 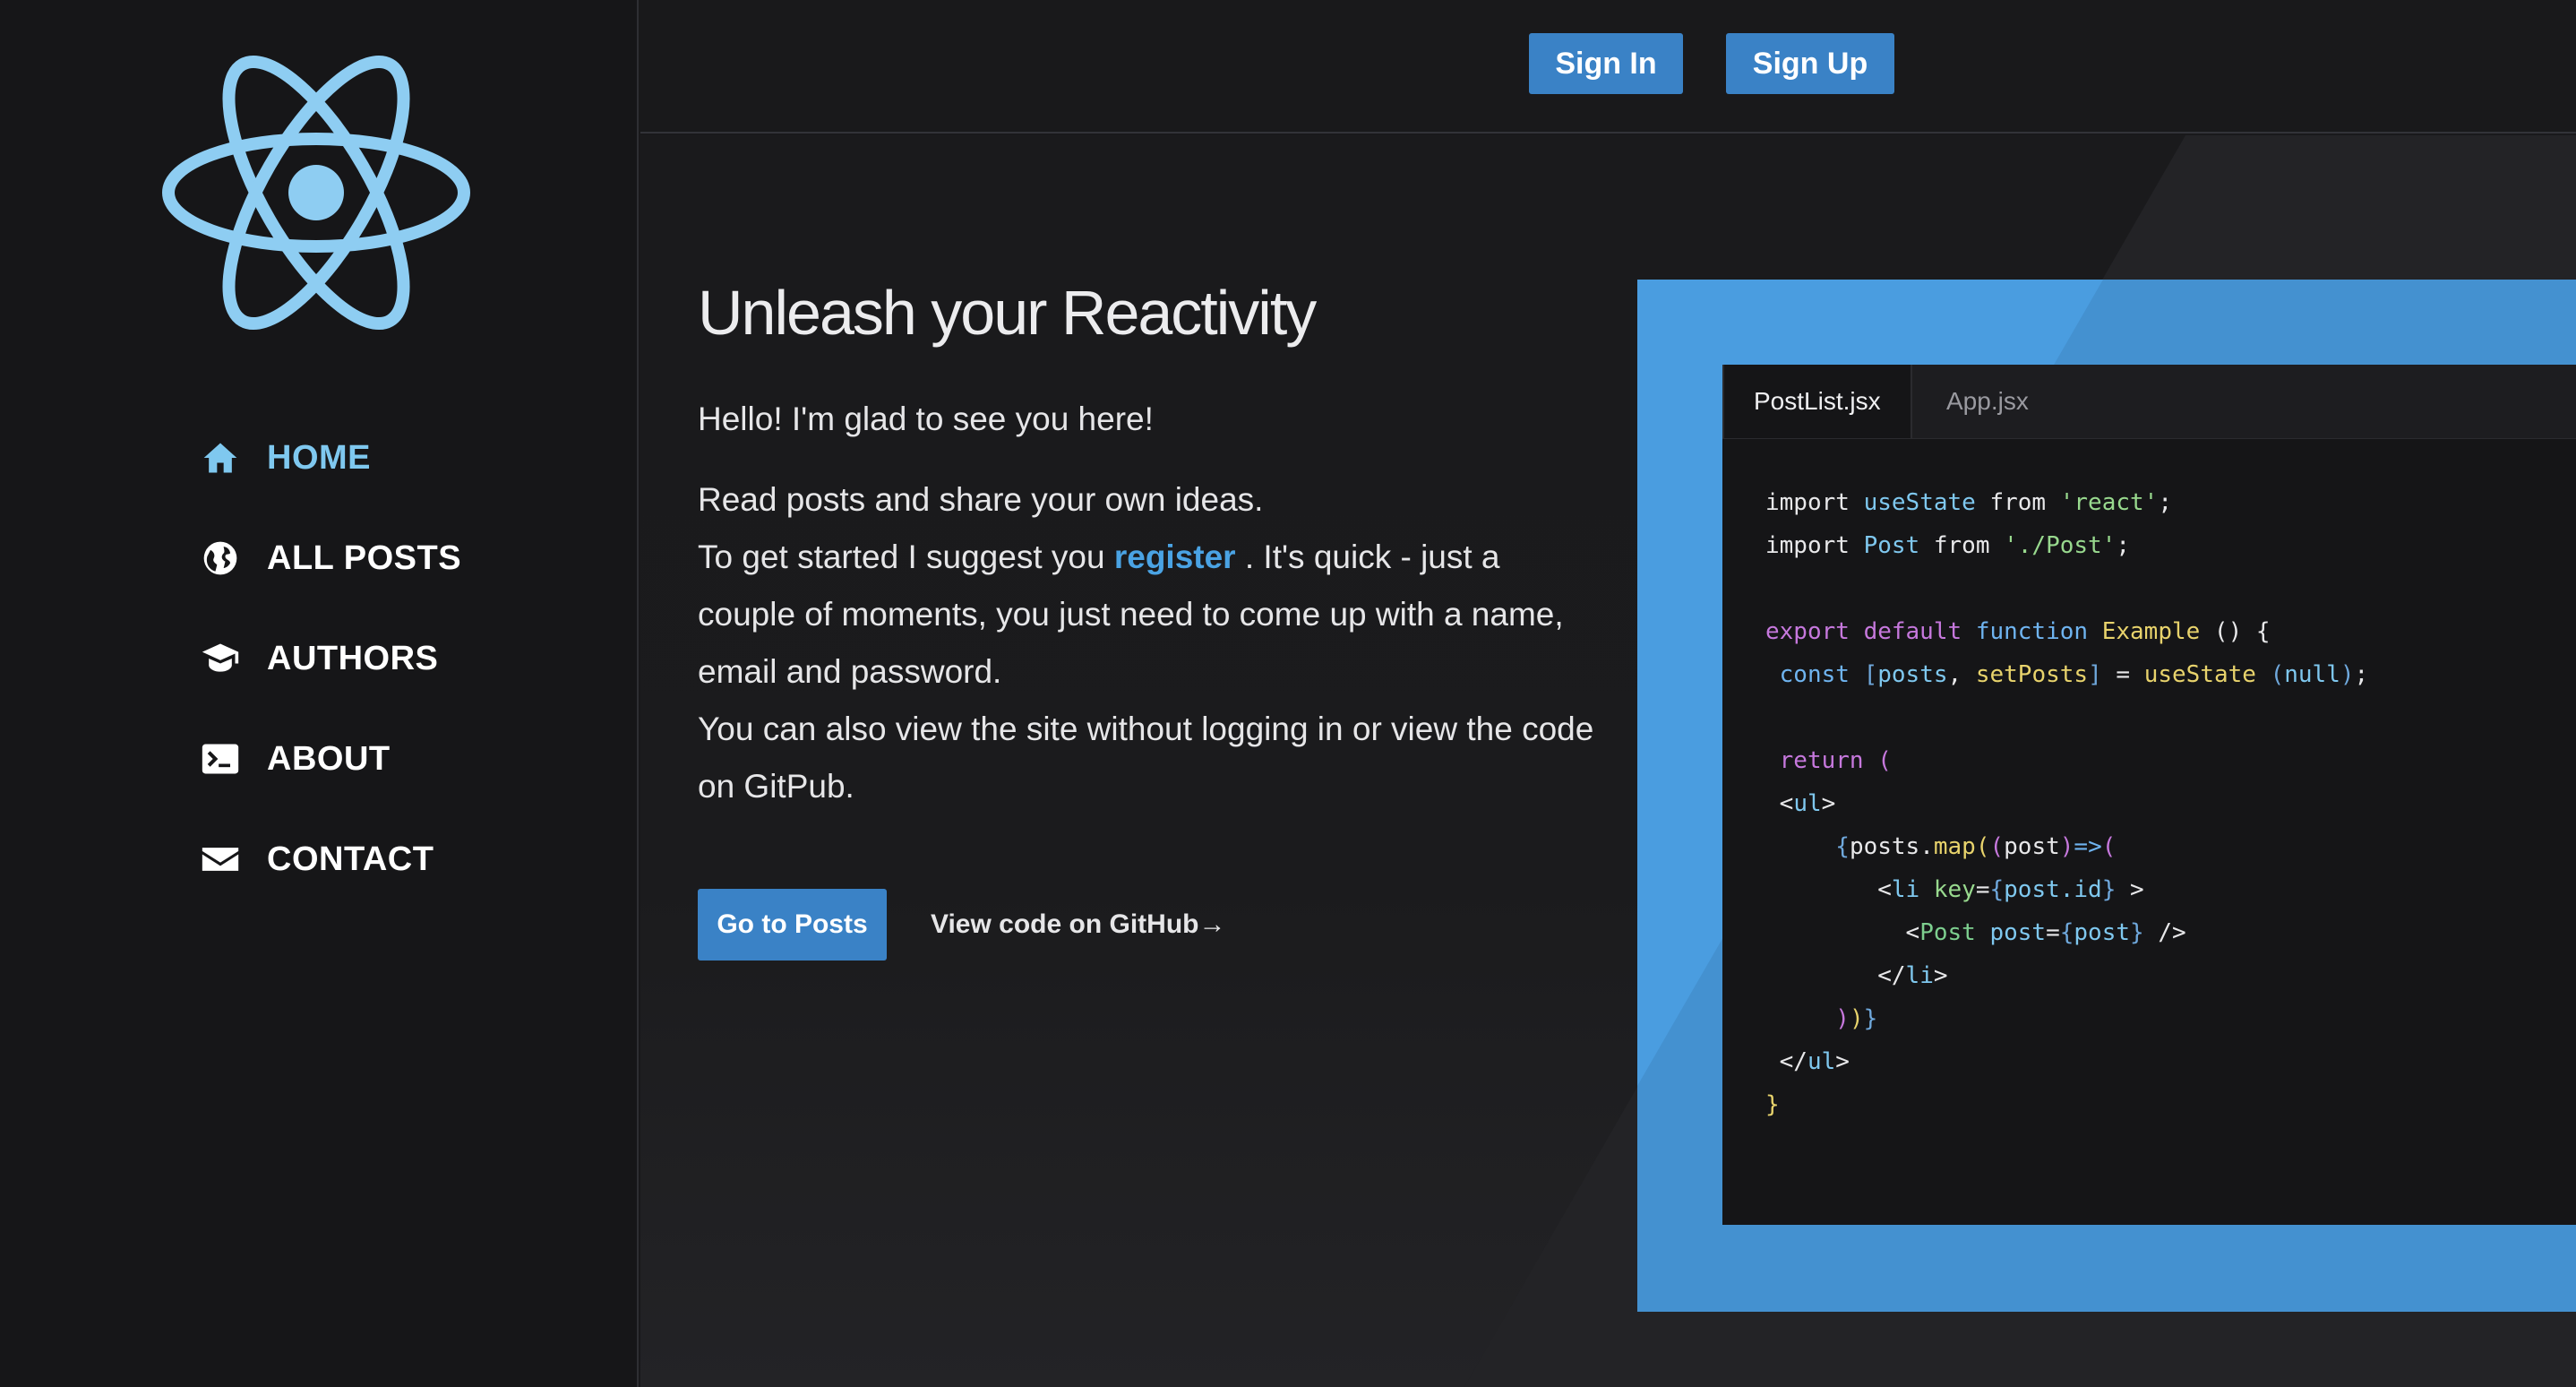 What do you see at coordinates (1007, 313) in the screenshot?
I see `page-title: Unleash your Reactivity` at bounding box center [1007, 313].